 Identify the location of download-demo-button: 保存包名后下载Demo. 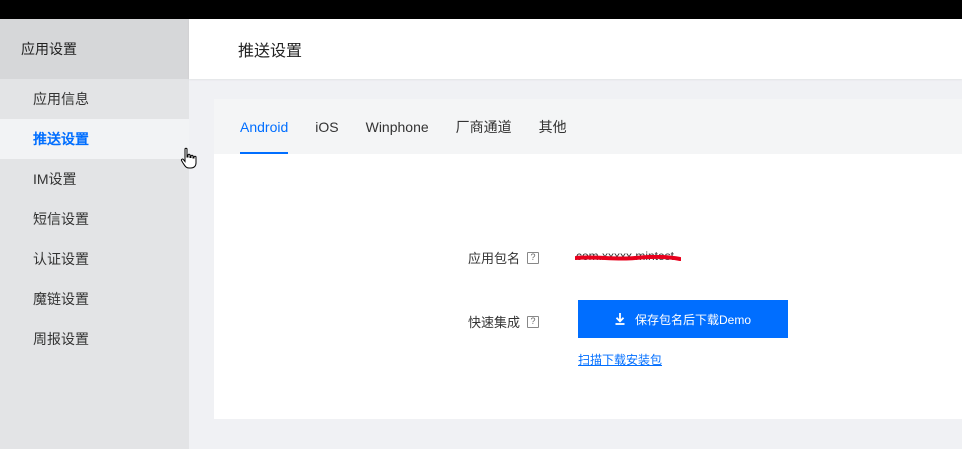
(683, 319).